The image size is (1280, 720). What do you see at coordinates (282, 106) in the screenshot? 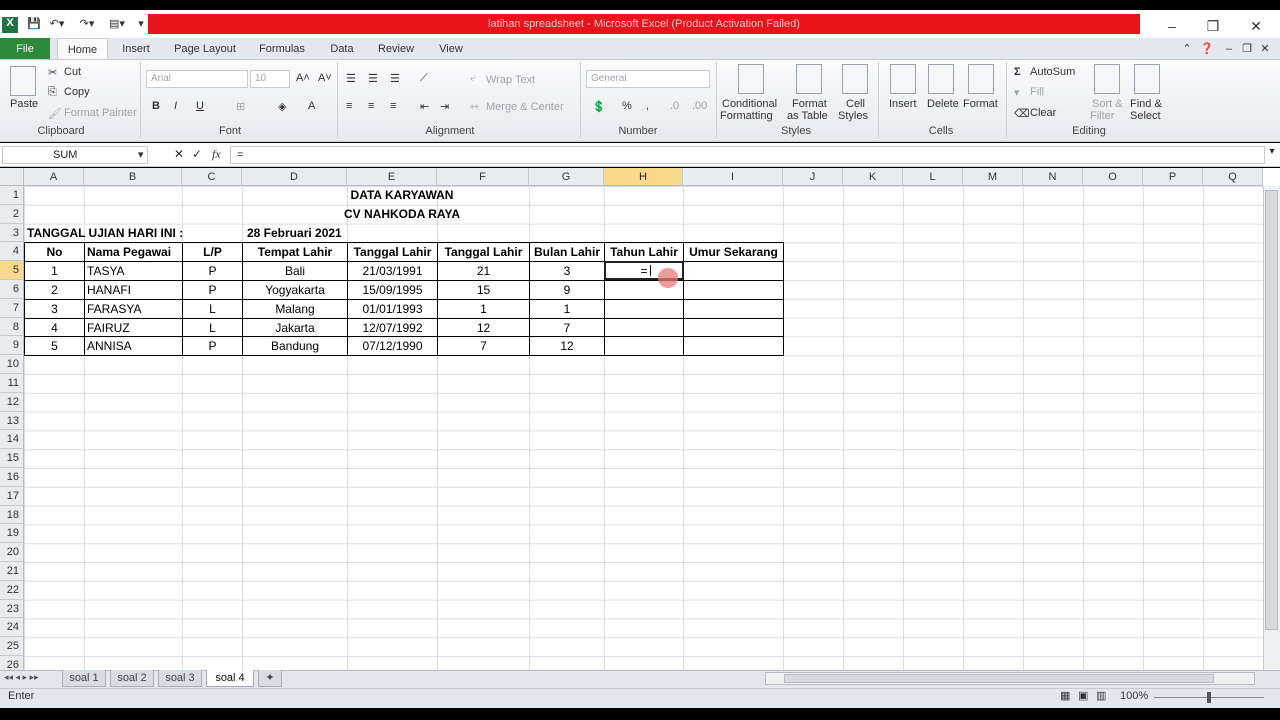
I see `fill-color-icon: ◈` at bounding box center [282, 106].